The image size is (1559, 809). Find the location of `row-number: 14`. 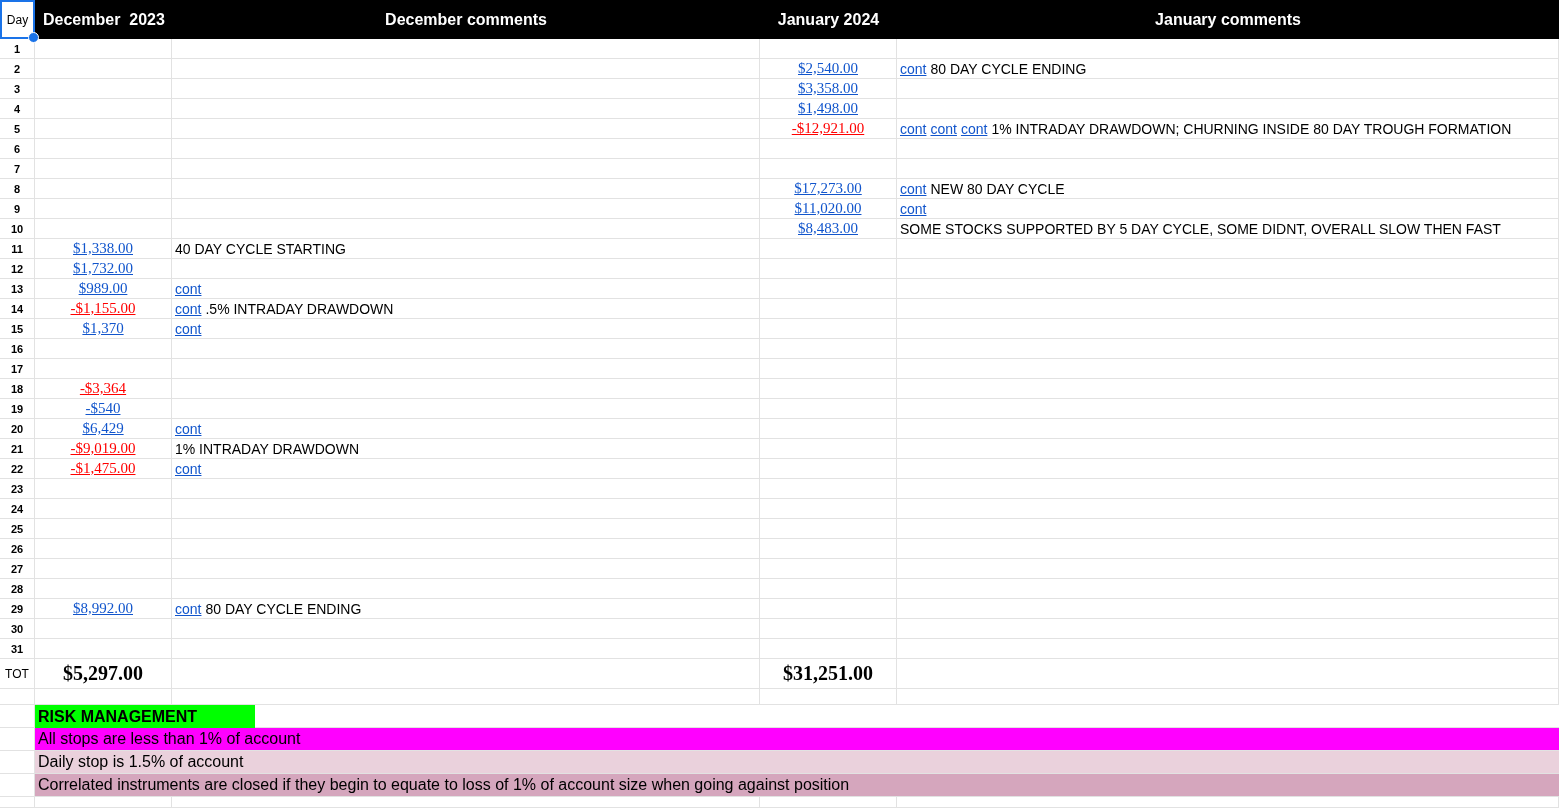

row-number: 14 is located at coordinates (17, 308).